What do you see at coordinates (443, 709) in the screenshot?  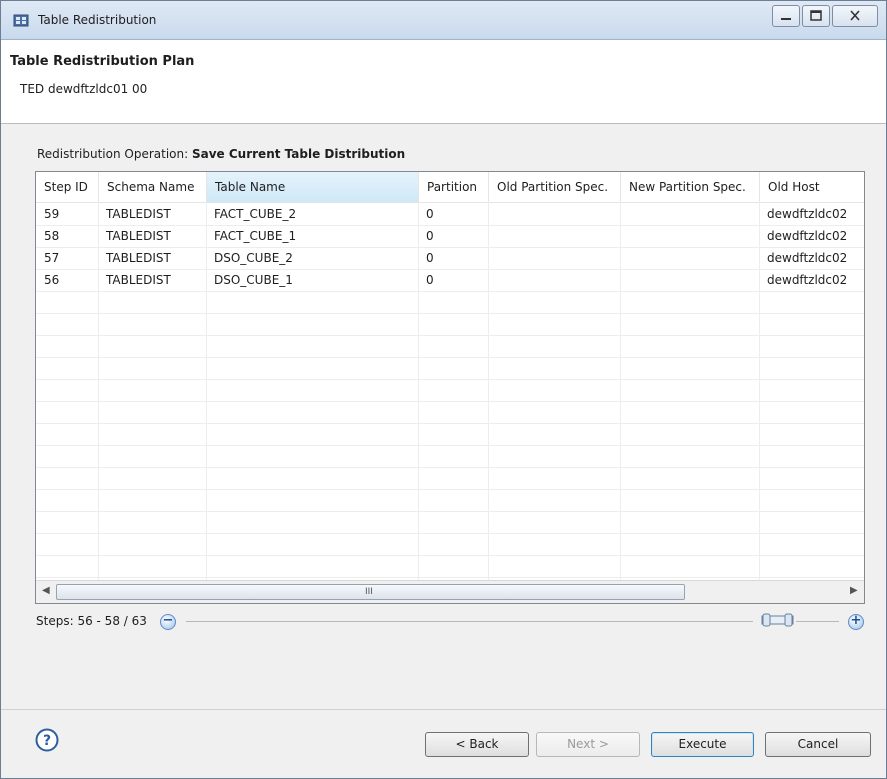 I see `footer-divider` at bounding box center [443, 709].